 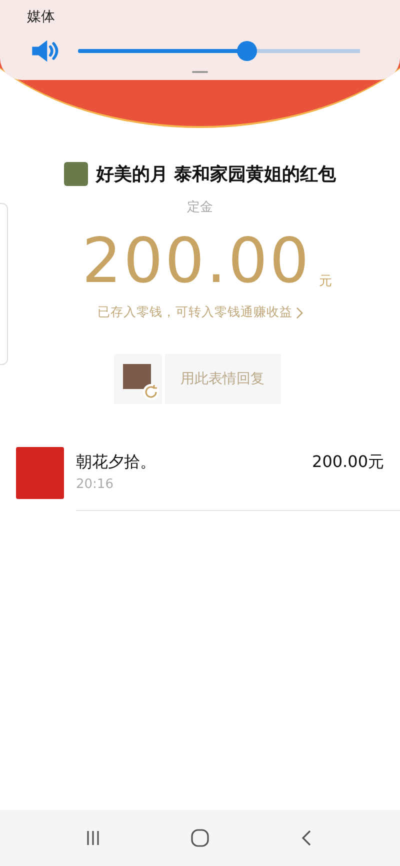 What do you see at coordinates (348, 462) in the screenshot?
I see `record-amount: 200.00元` at bounding box center [348, 462].